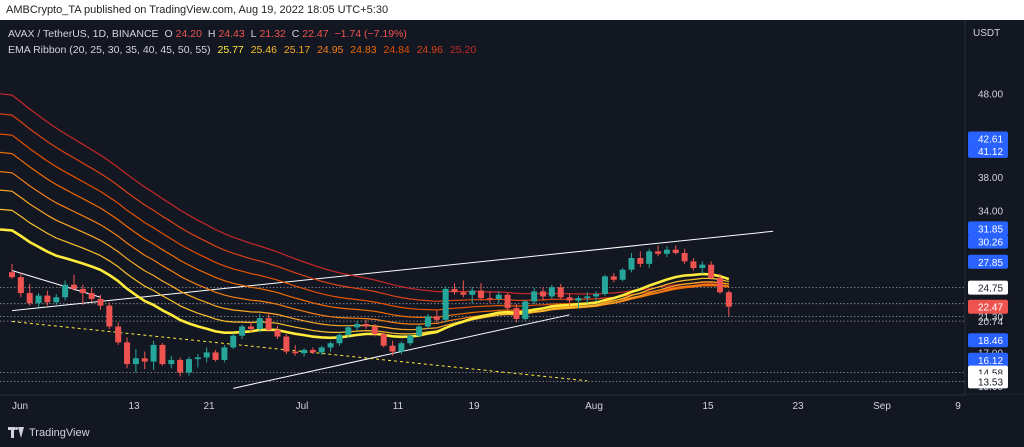 This screenshot has width=1024, height=447. I want to click on symbol-name: AVAX / TetherUS, 1D, BINANCE, so click(83, 34).